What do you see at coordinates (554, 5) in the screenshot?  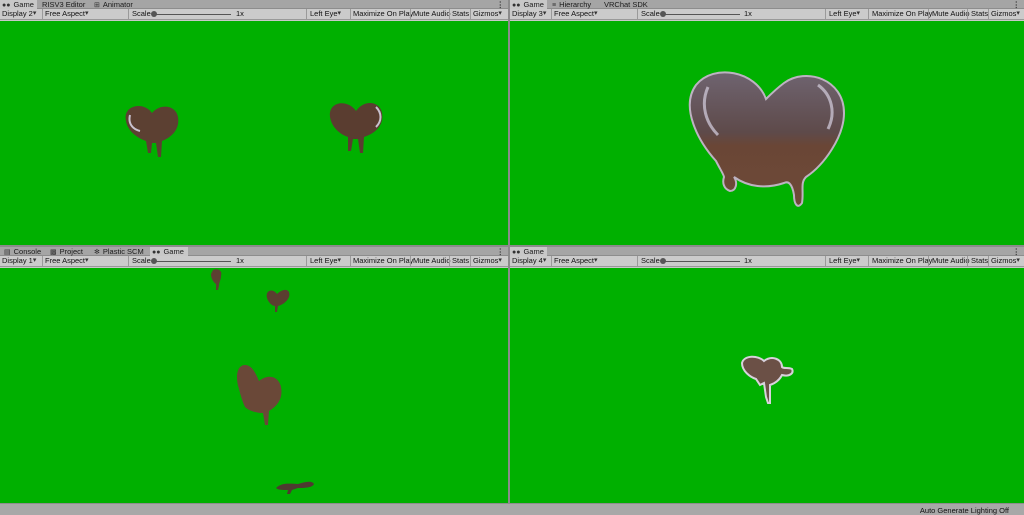 I see `hierarchy-icon: ≡` at bounding box center [554, 5].